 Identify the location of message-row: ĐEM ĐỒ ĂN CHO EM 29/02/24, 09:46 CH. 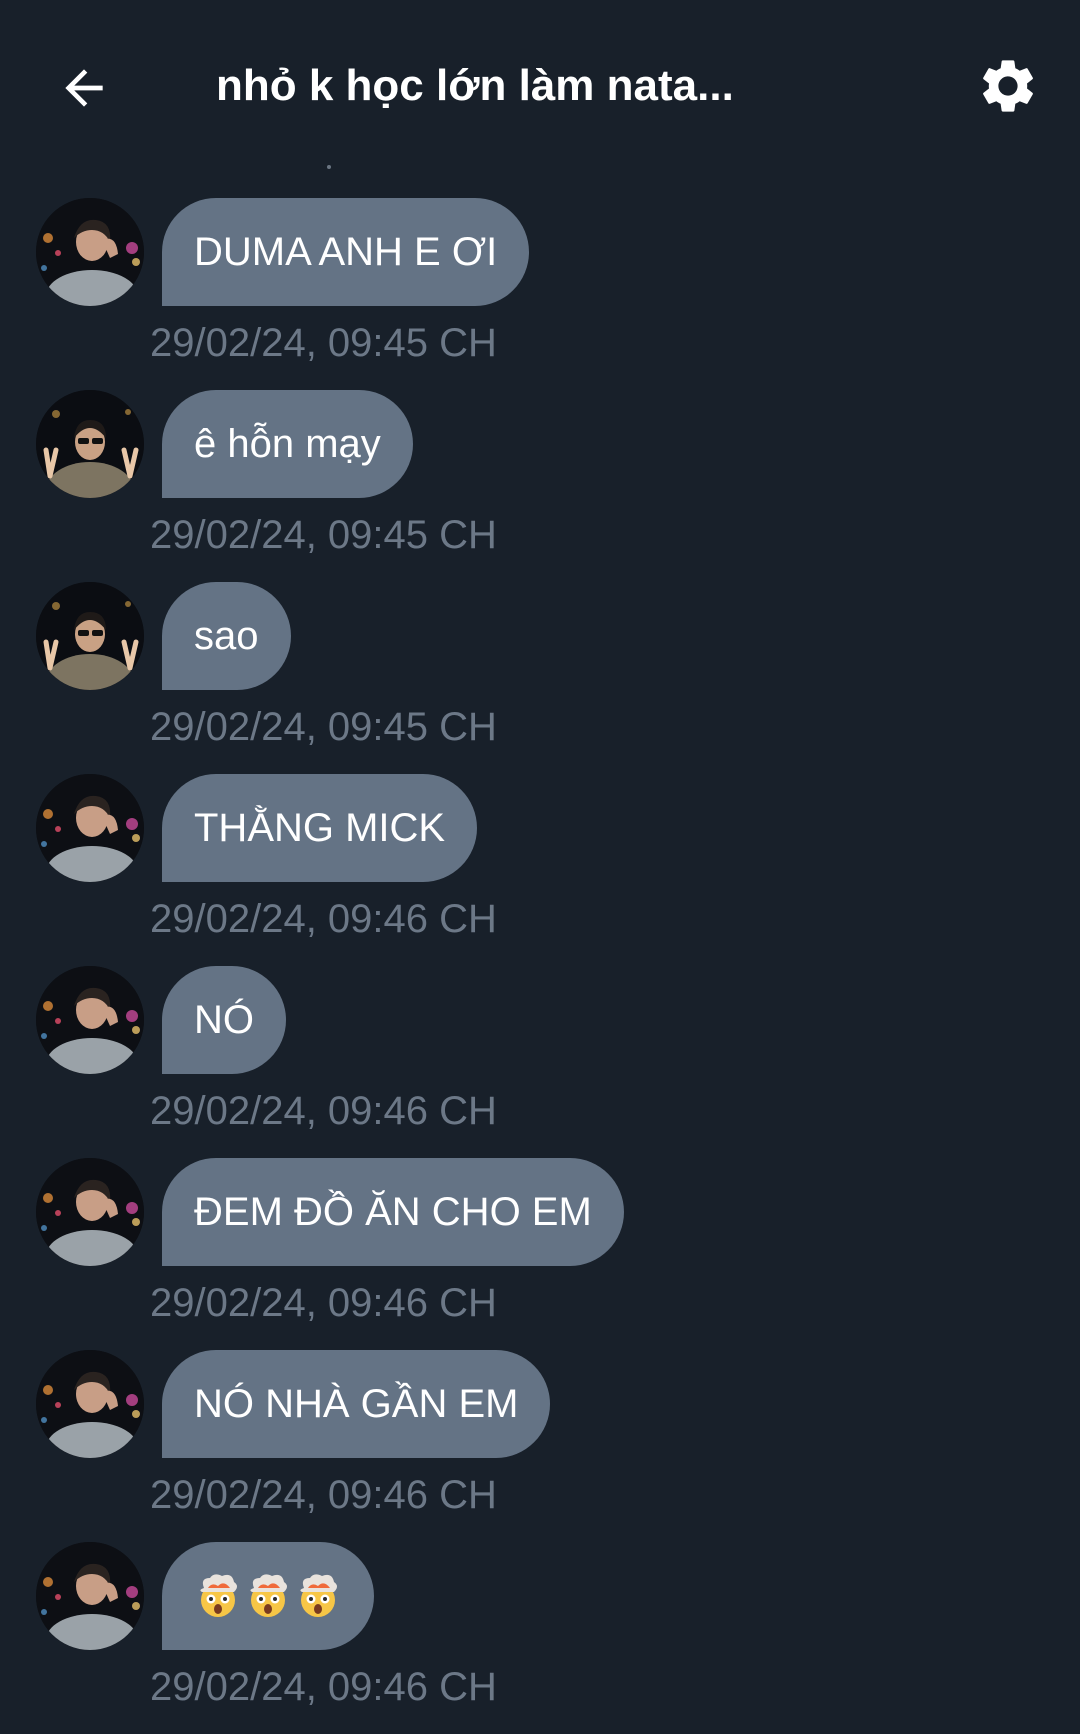
(540, 1254).